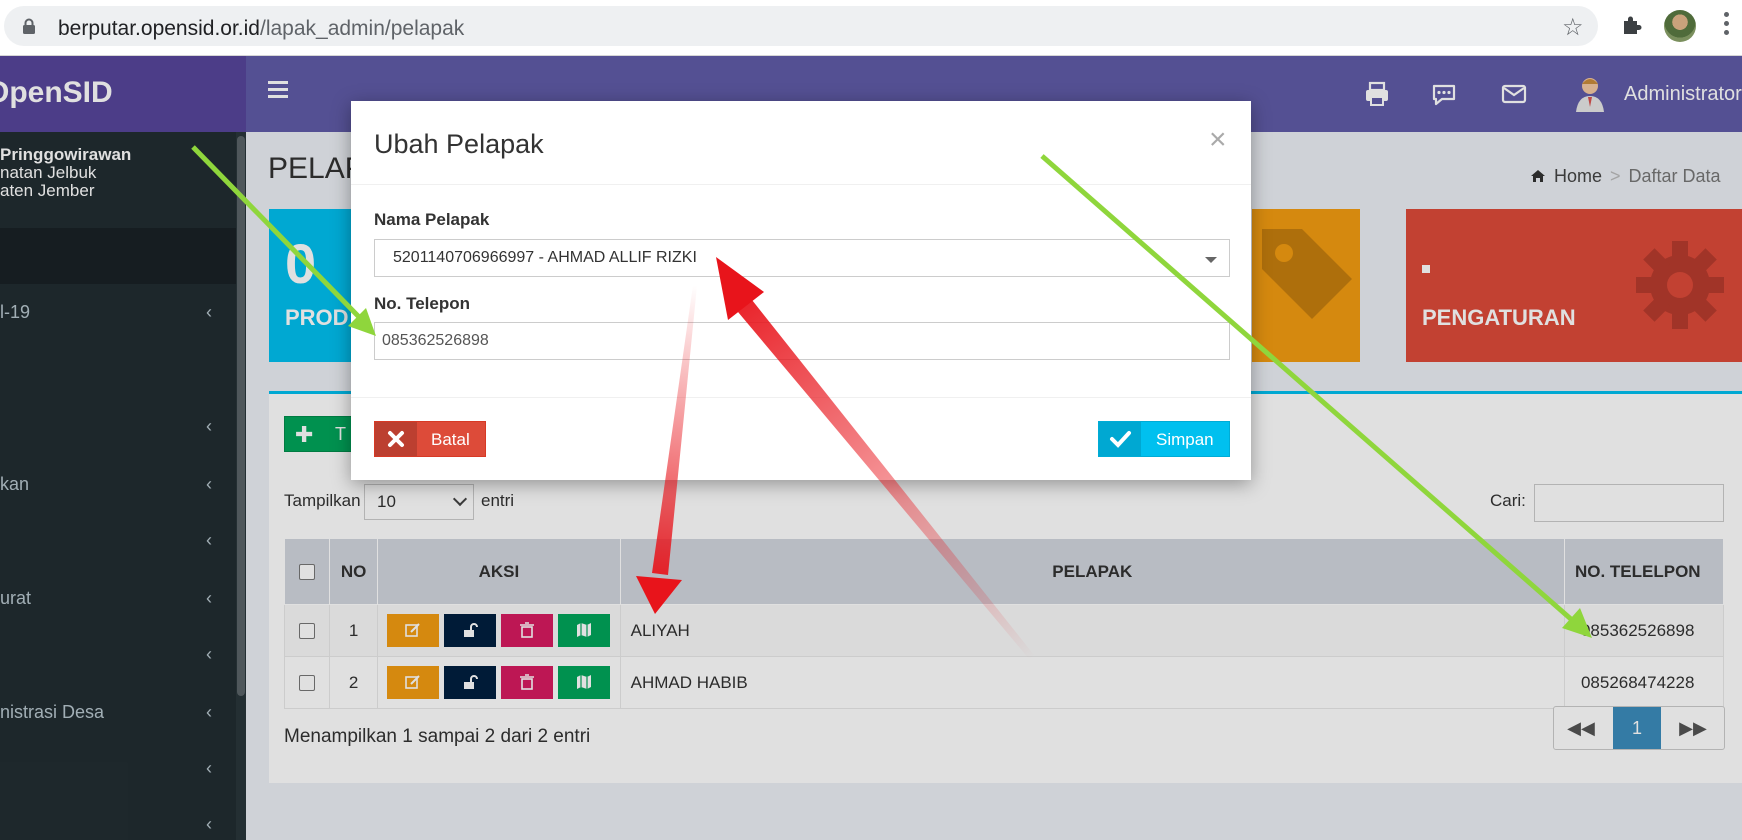 This screenshot has height=840, width=1742. I want to click on close-x-icon, so click(396, 439).